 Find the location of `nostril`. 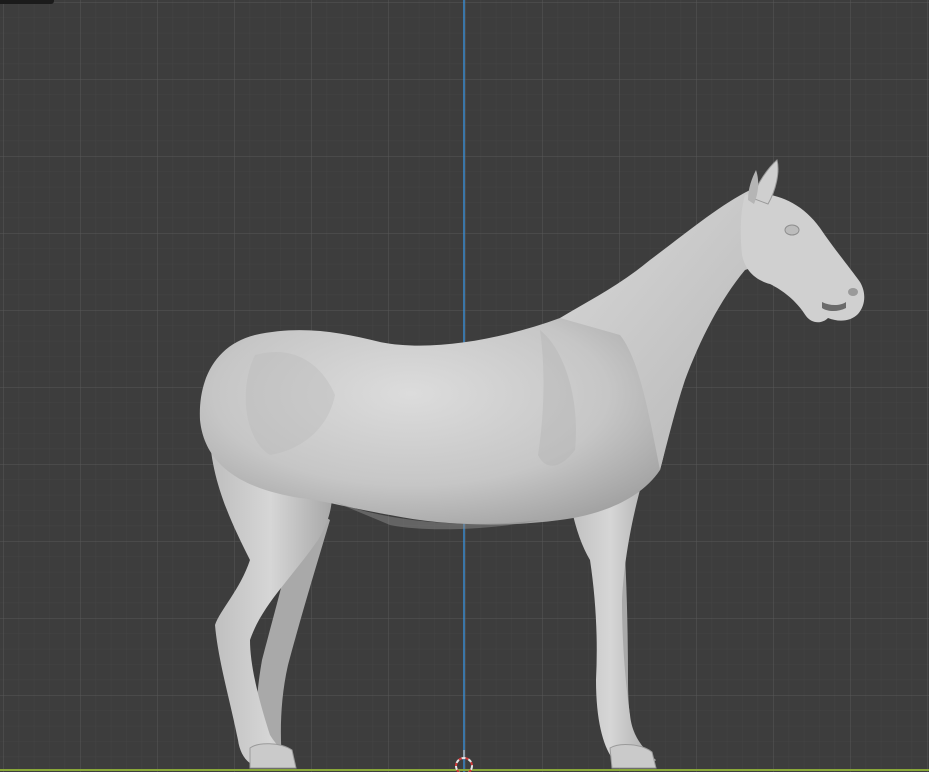

nostril is located at coordinates (853, 292).